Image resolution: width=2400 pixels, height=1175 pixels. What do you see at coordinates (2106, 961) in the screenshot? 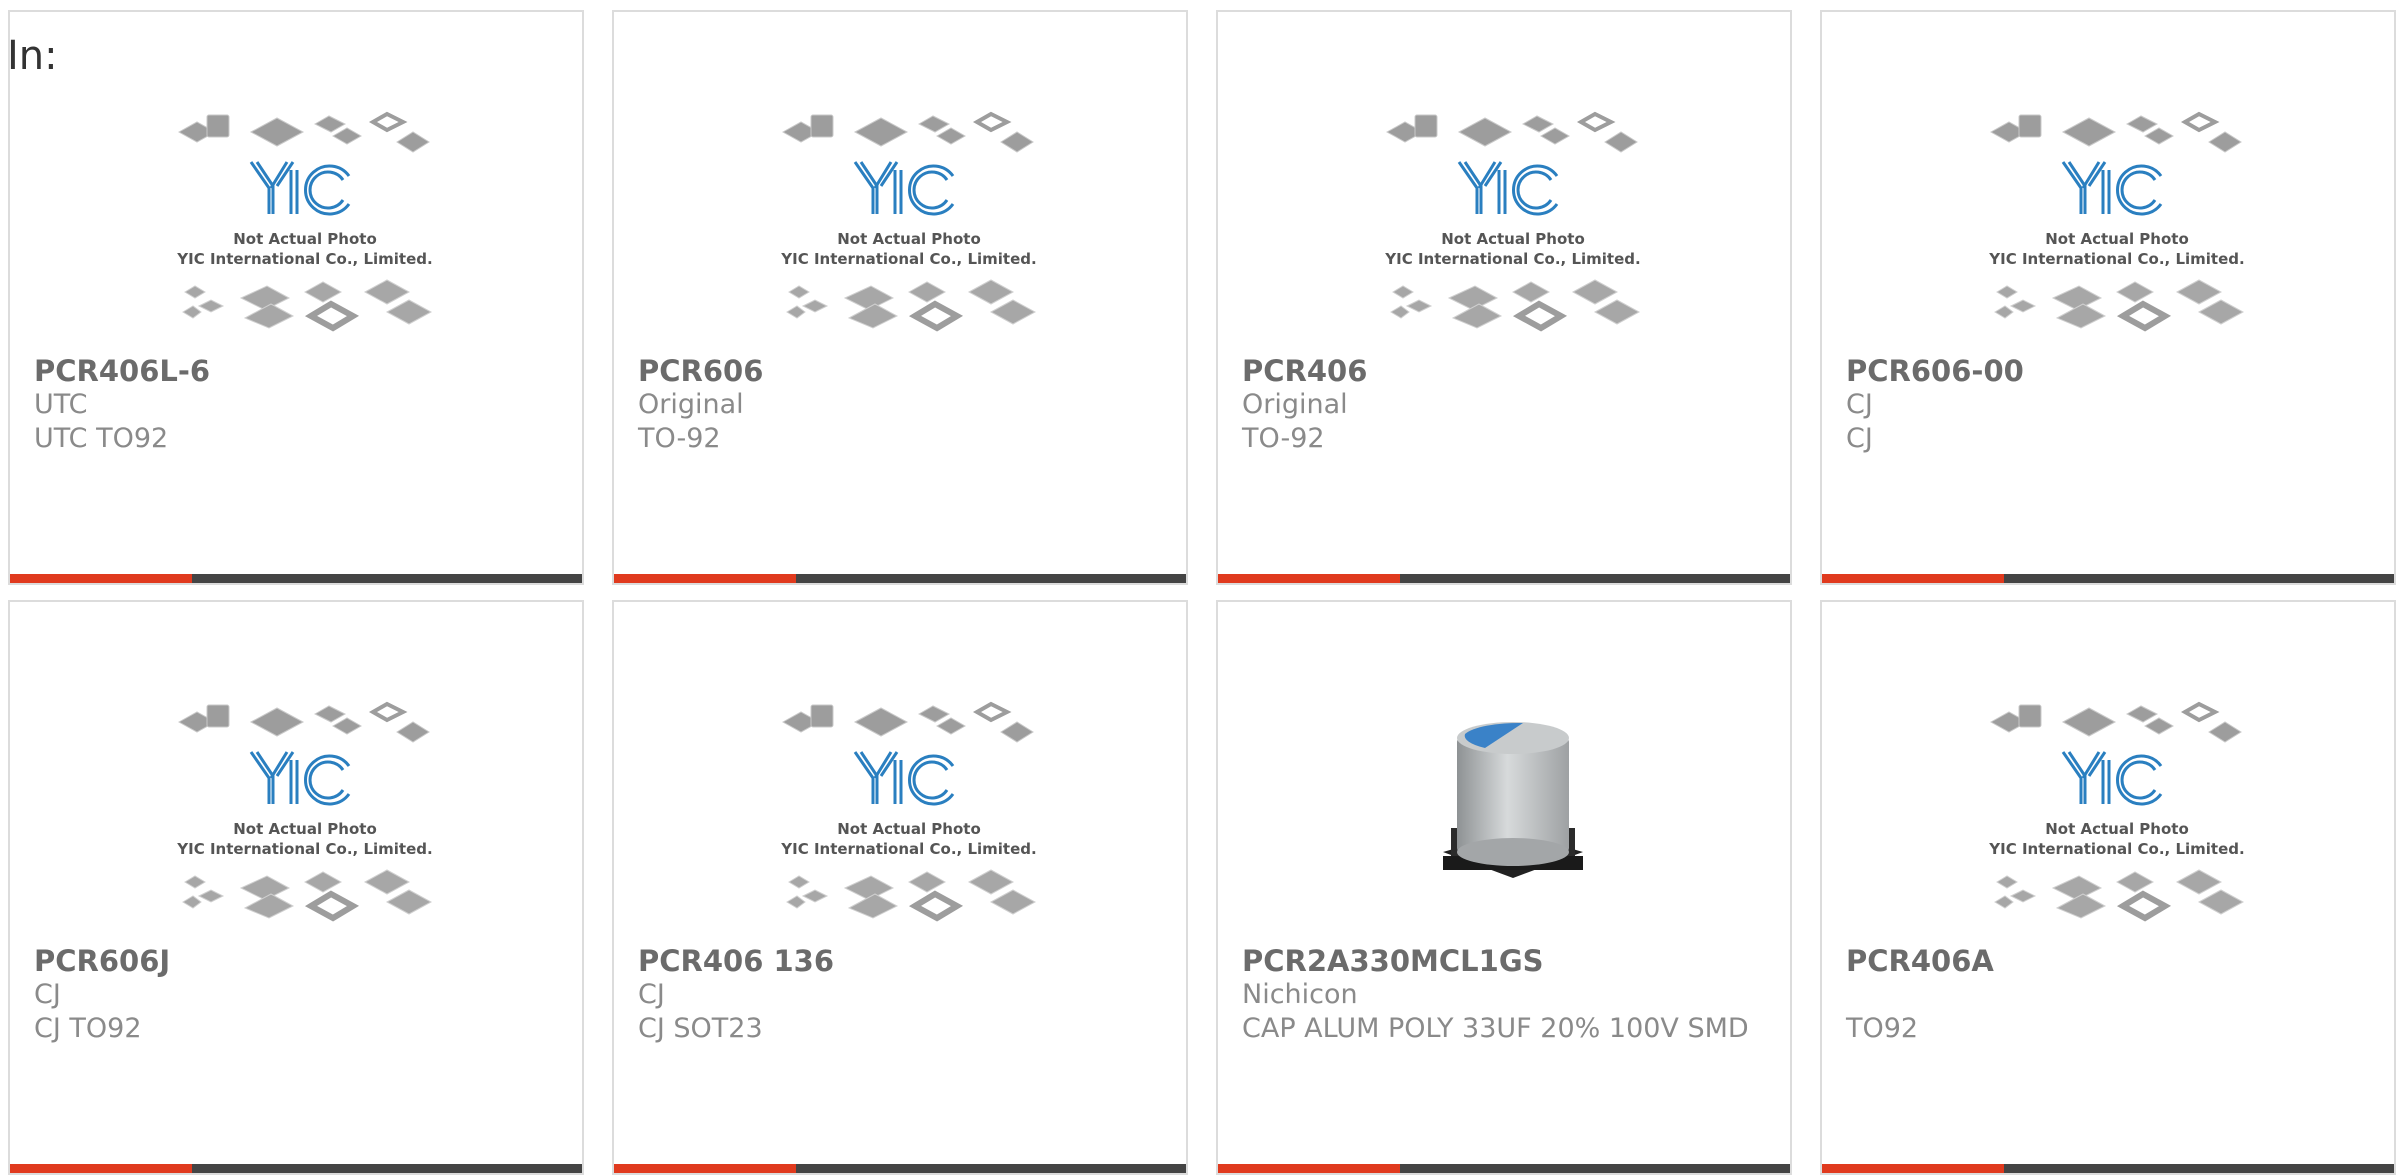
I see `part-number: PCR406A` at bounding box center [2106, 961].